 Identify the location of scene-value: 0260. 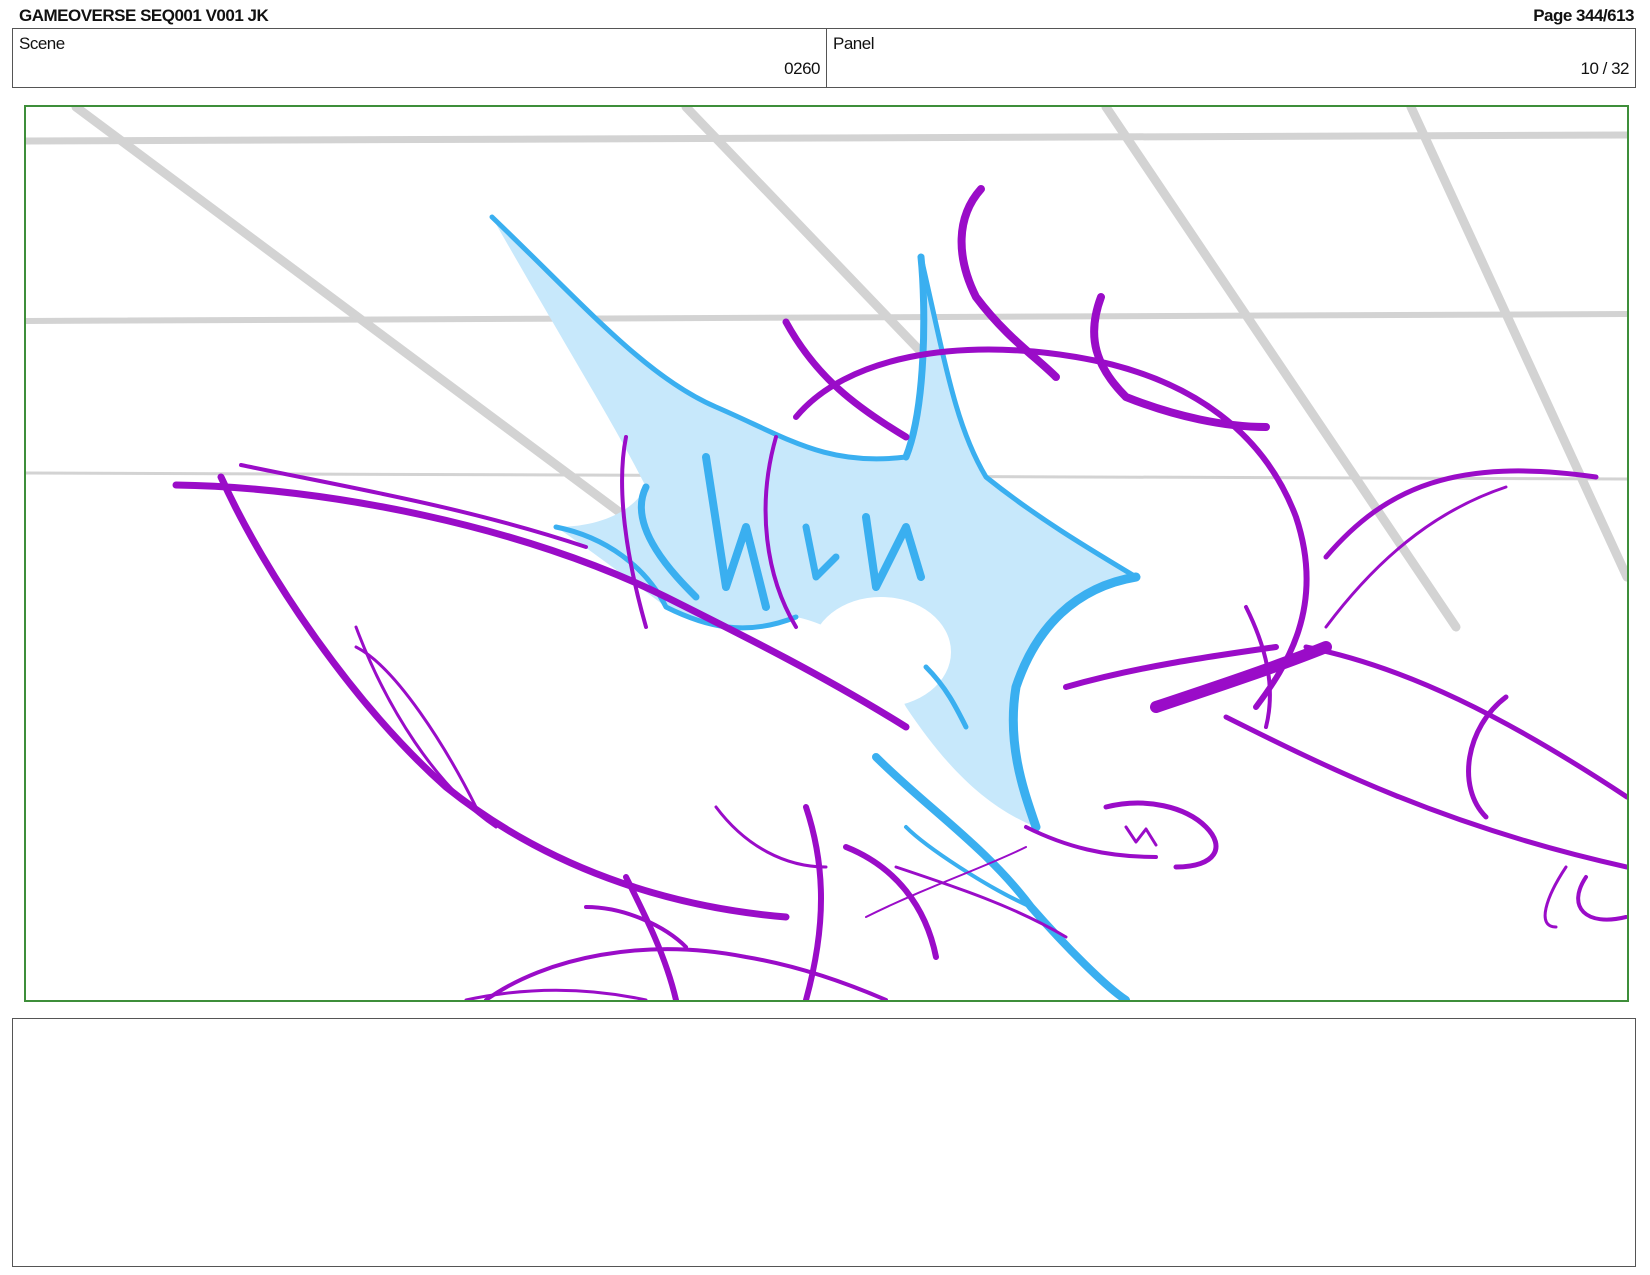
(802, 68).